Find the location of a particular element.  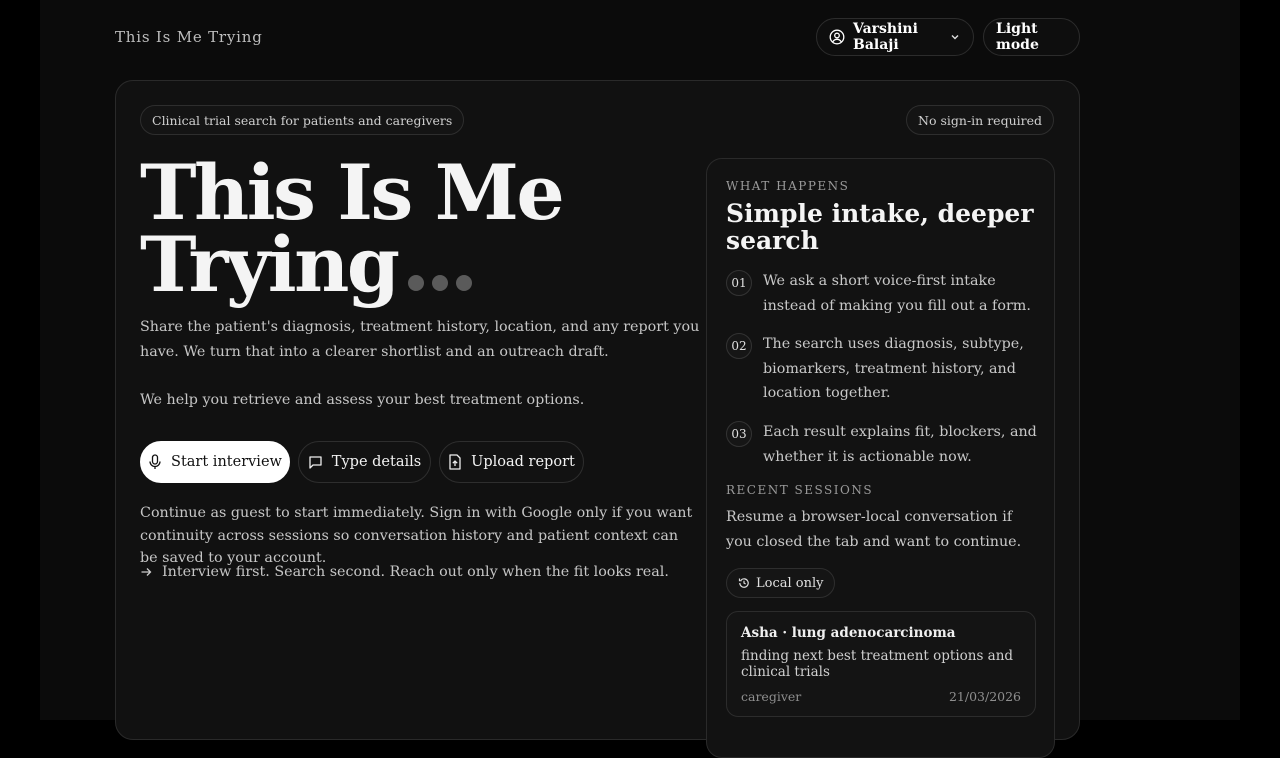

type-details-button: Type details is located at coordinates (364, 462).